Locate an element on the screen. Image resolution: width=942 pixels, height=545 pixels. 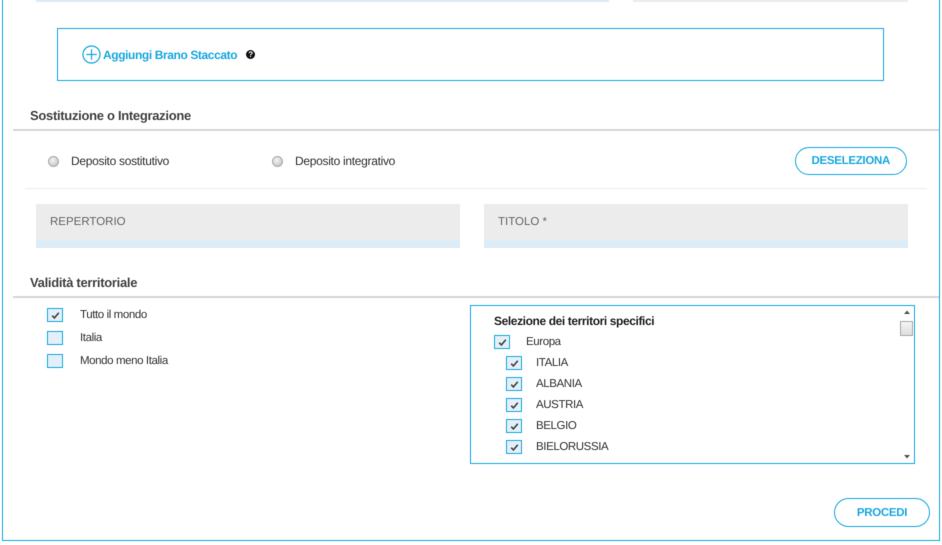
scroll-down-icon is located at coordinates (906, 457).